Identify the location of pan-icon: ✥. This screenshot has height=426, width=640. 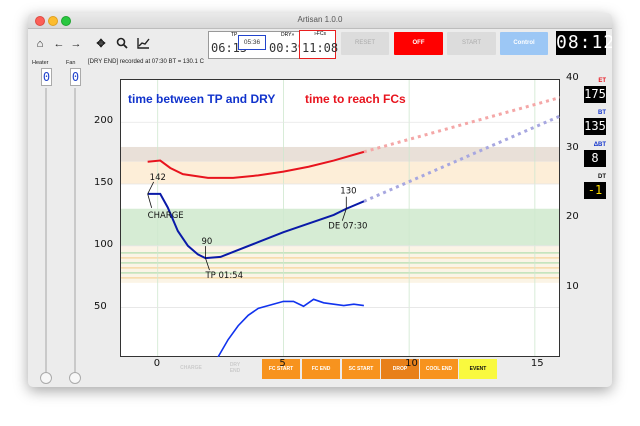
(101, 44).